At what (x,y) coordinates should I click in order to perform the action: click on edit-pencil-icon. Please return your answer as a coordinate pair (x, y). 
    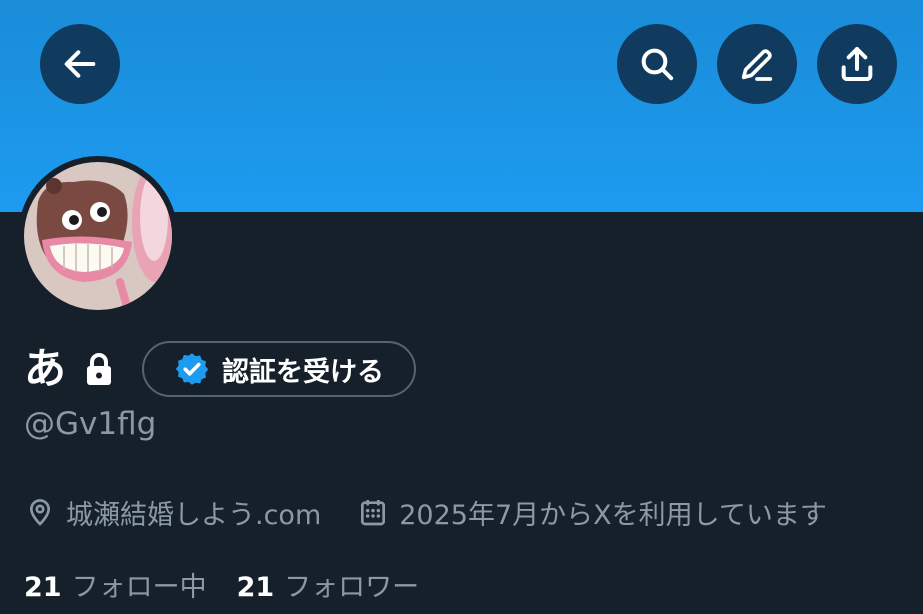
    Looking at the image, I should click on (757, 65).